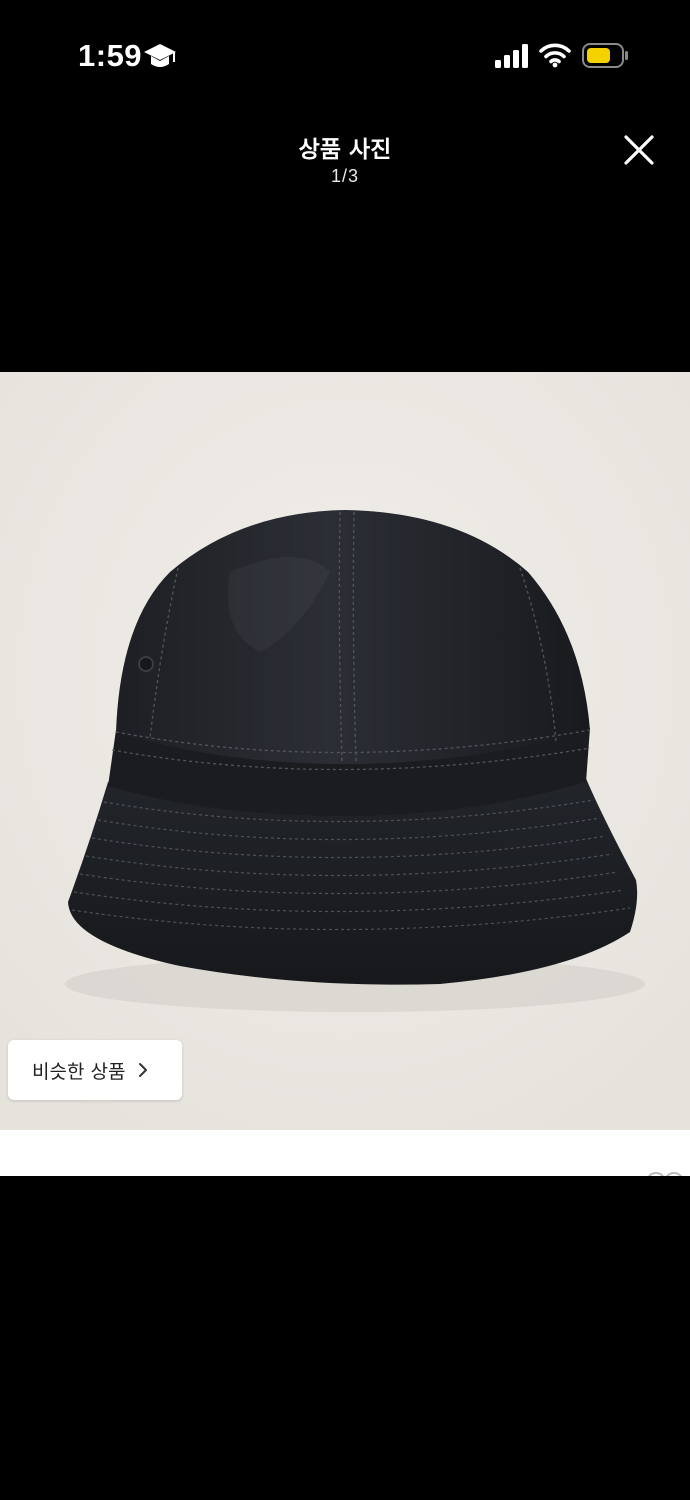  I want to click on close-icon, so click(638, 151).